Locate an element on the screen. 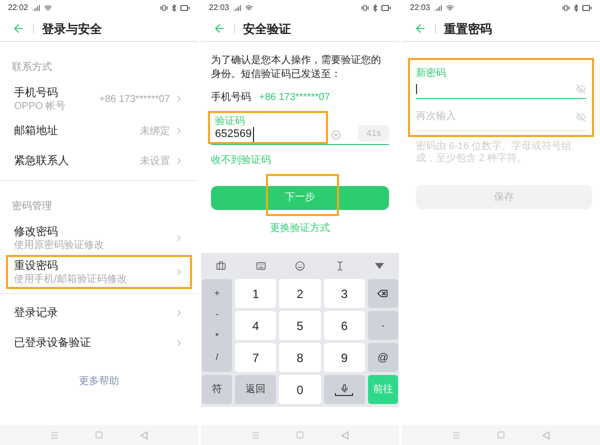  section-label: 密码管理 is located at coordinates (32, 206).